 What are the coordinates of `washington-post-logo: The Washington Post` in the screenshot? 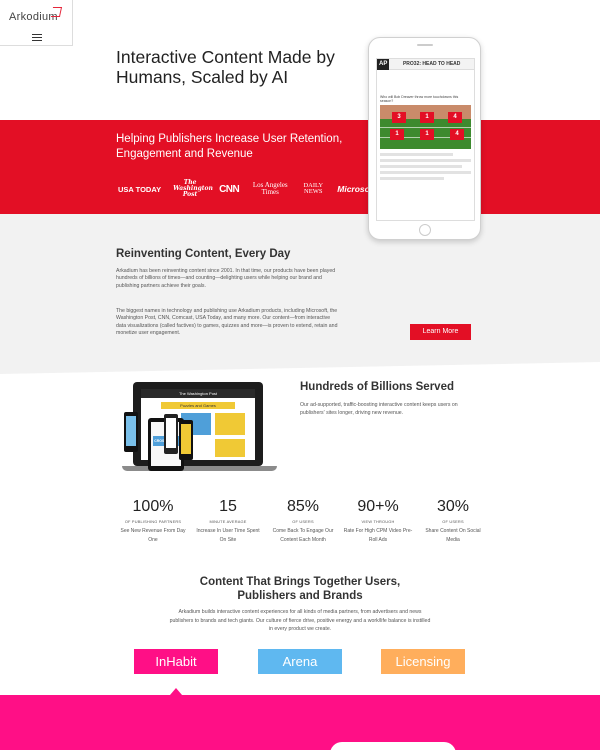 It's located at (193, 188).